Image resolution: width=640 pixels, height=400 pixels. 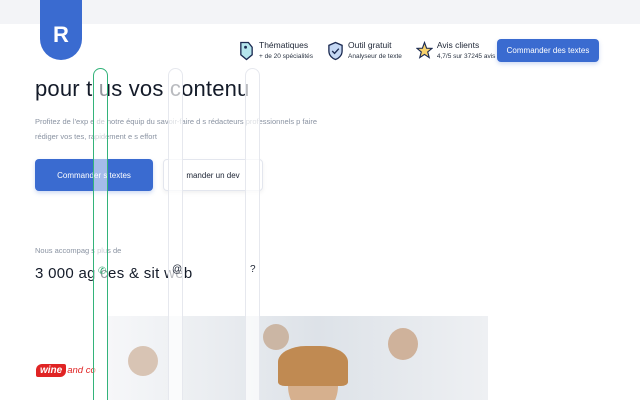 I want to click on order-texts-hero-button: Commander s textes, so click(x=94, y=175).